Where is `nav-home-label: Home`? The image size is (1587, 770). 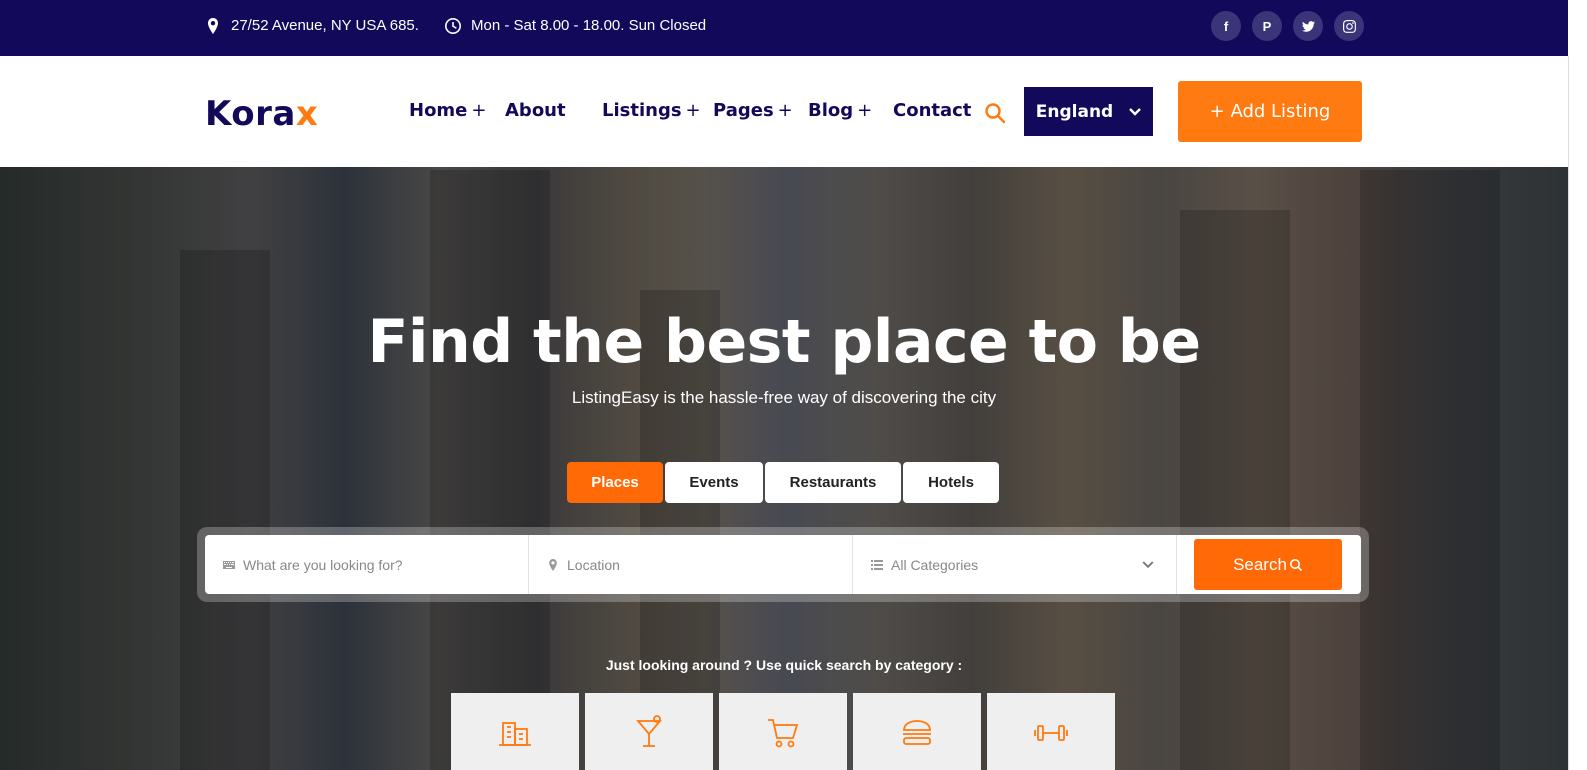
nav-home-label: Home is located at coordinates (438, 110).